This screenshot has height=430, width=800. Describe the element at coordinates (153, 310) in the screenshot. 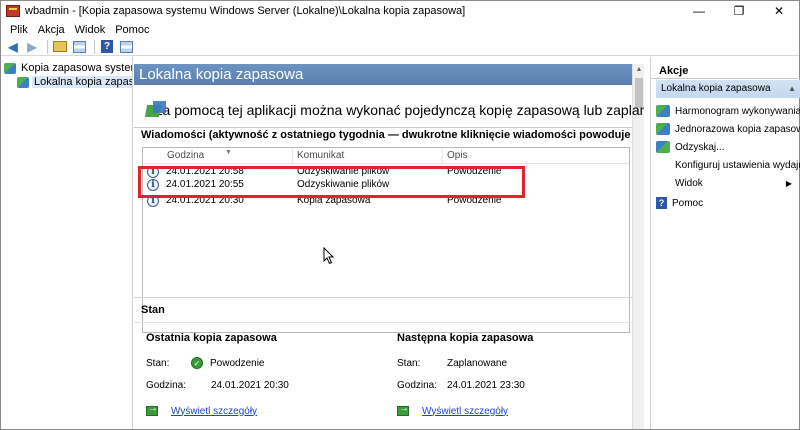

I see `status-section-title: Stan` at that location.